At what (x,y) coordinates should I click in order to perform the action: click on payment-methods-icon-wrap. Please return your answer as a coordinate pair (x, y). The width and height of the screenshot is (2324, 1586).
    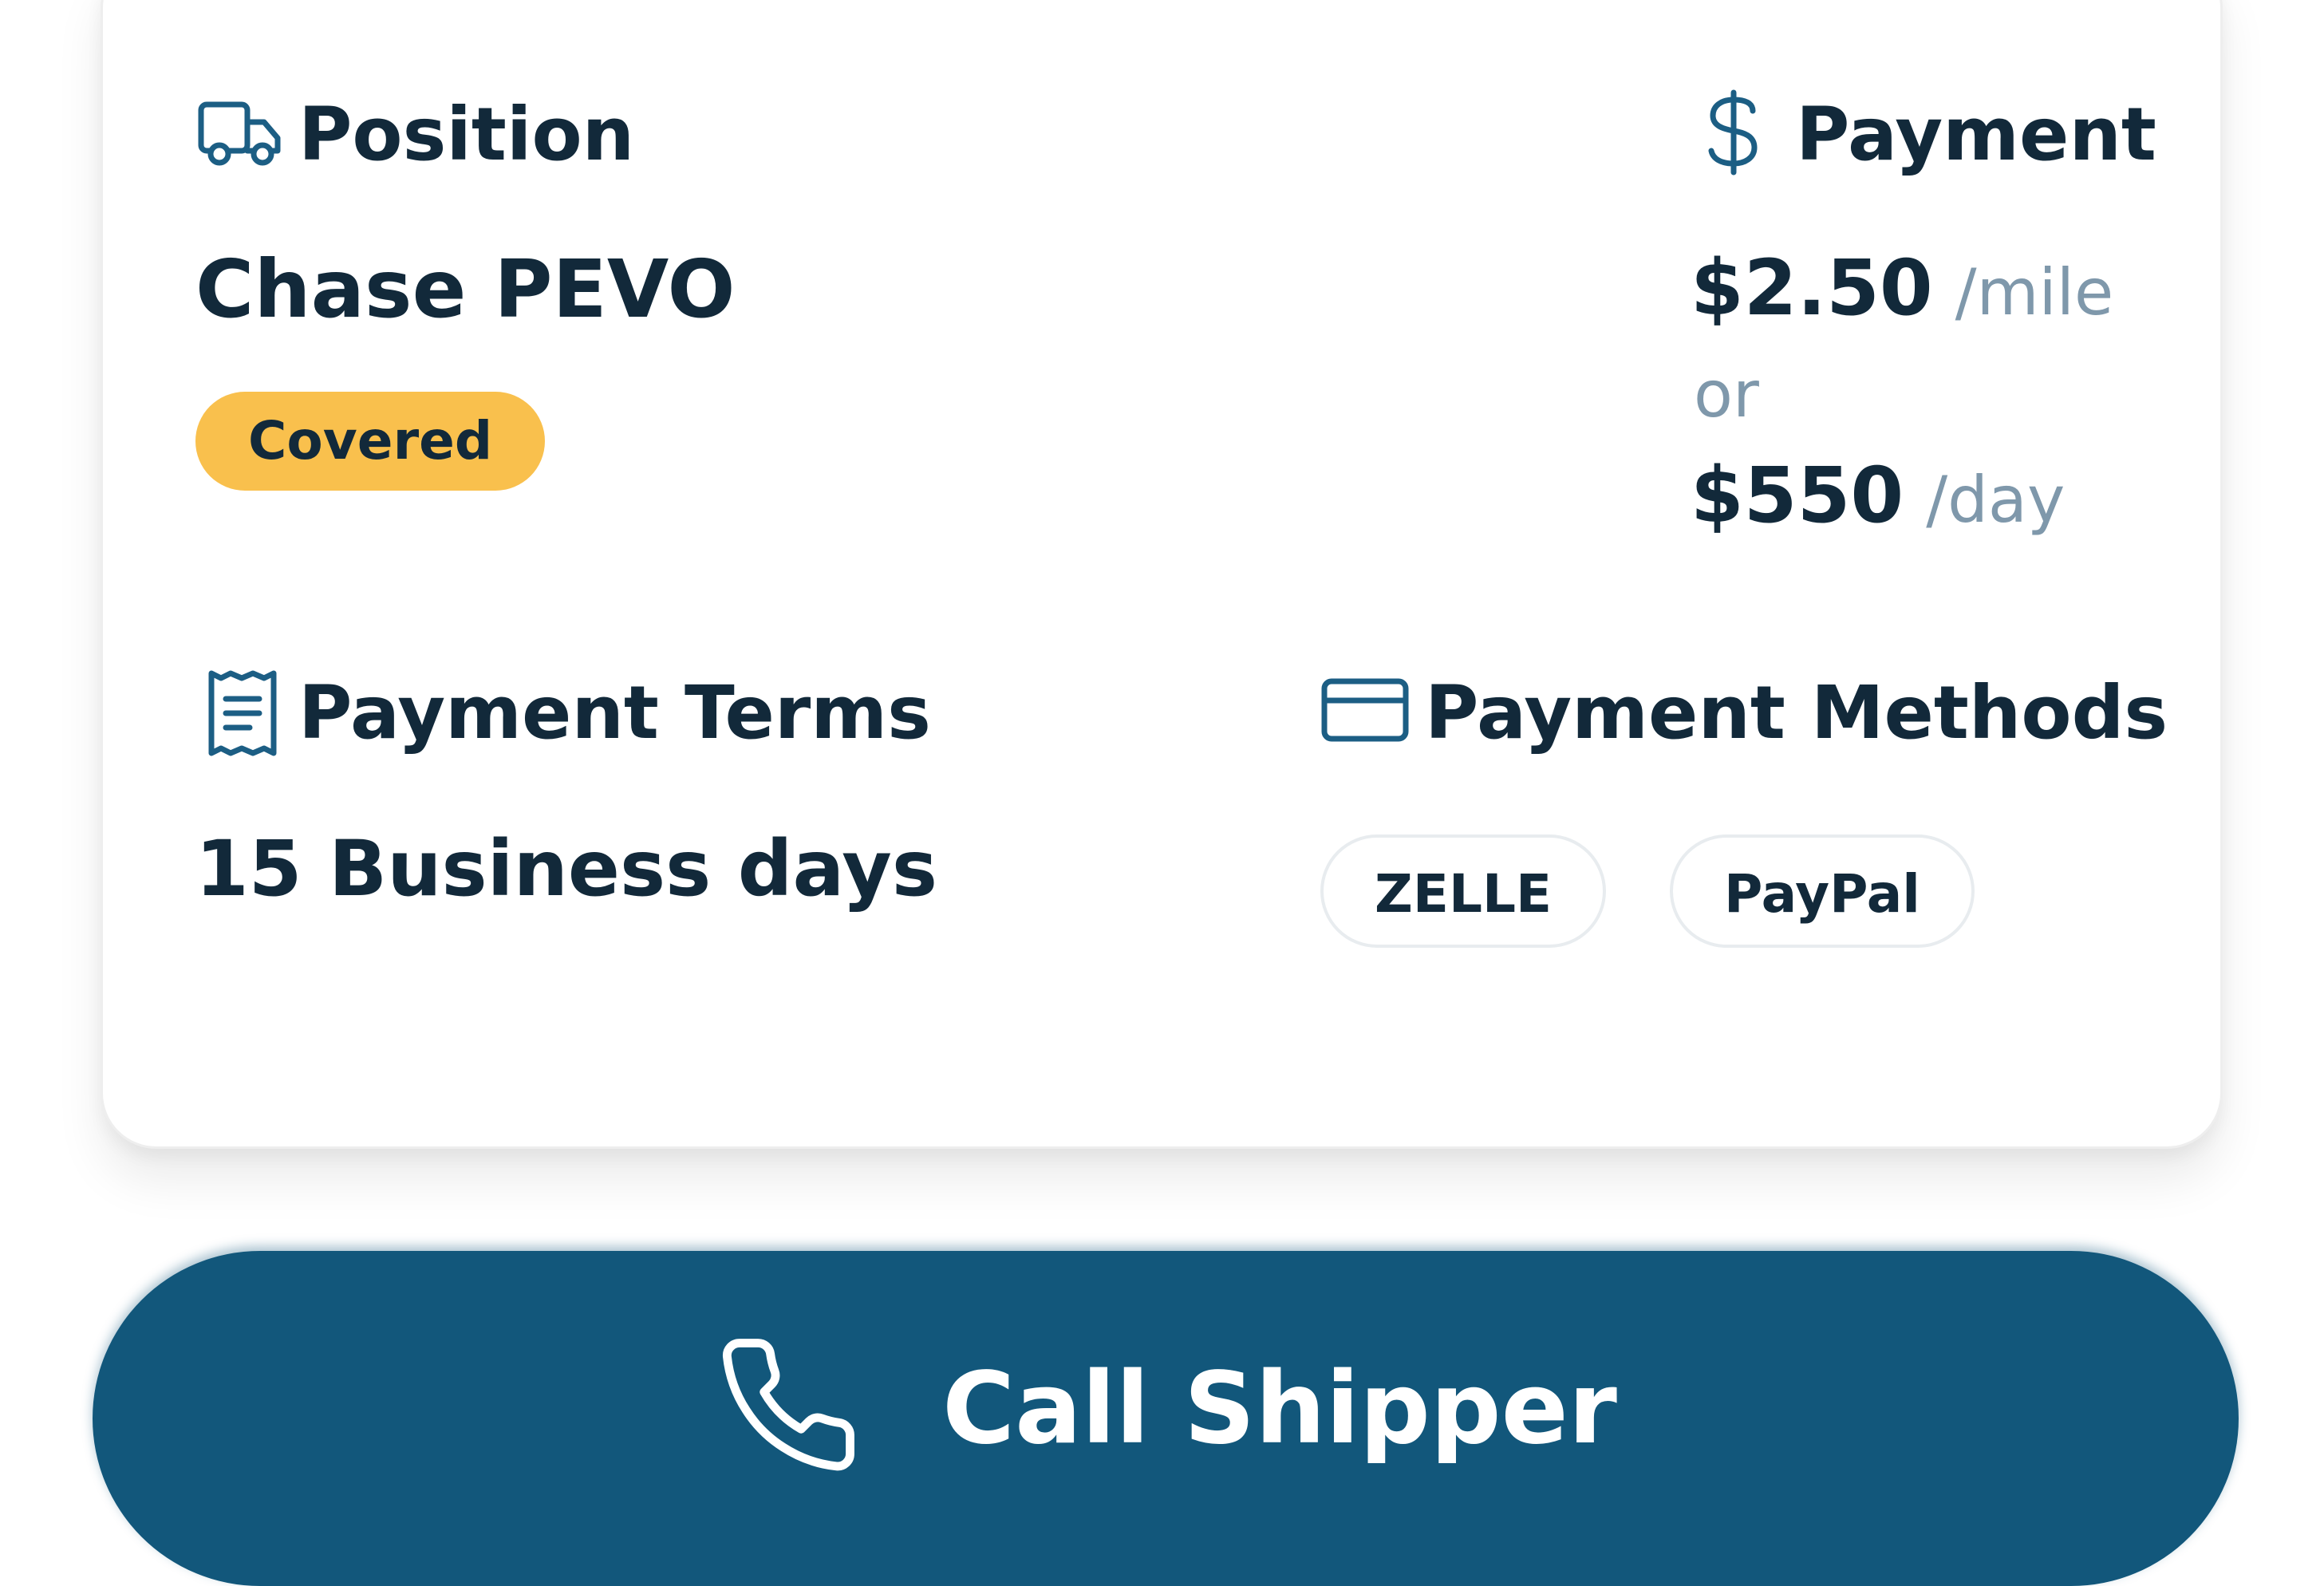
    Looking at the image, I should click on (1365, 710).